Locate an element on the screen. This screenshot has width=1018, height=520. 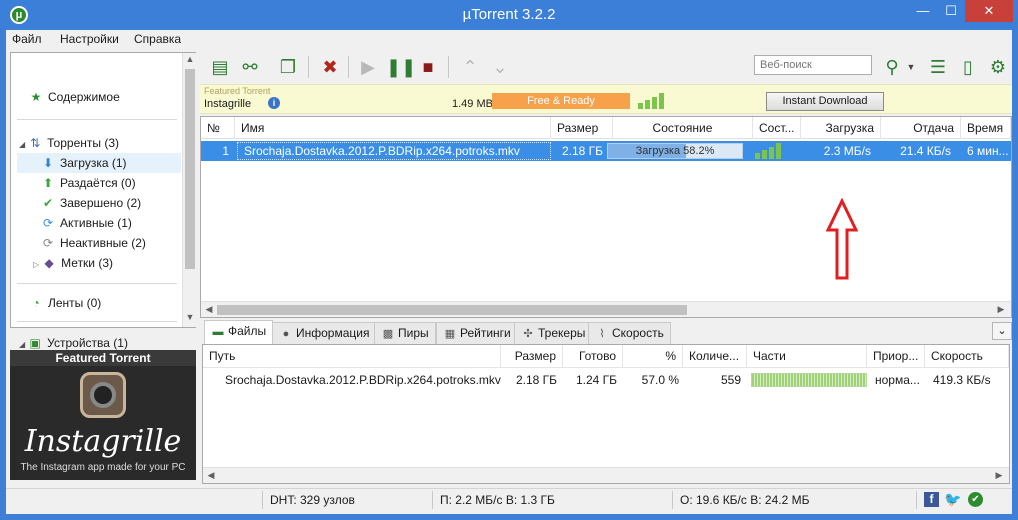
file-pieces-count: 559 is located at coordinates (730, 380).